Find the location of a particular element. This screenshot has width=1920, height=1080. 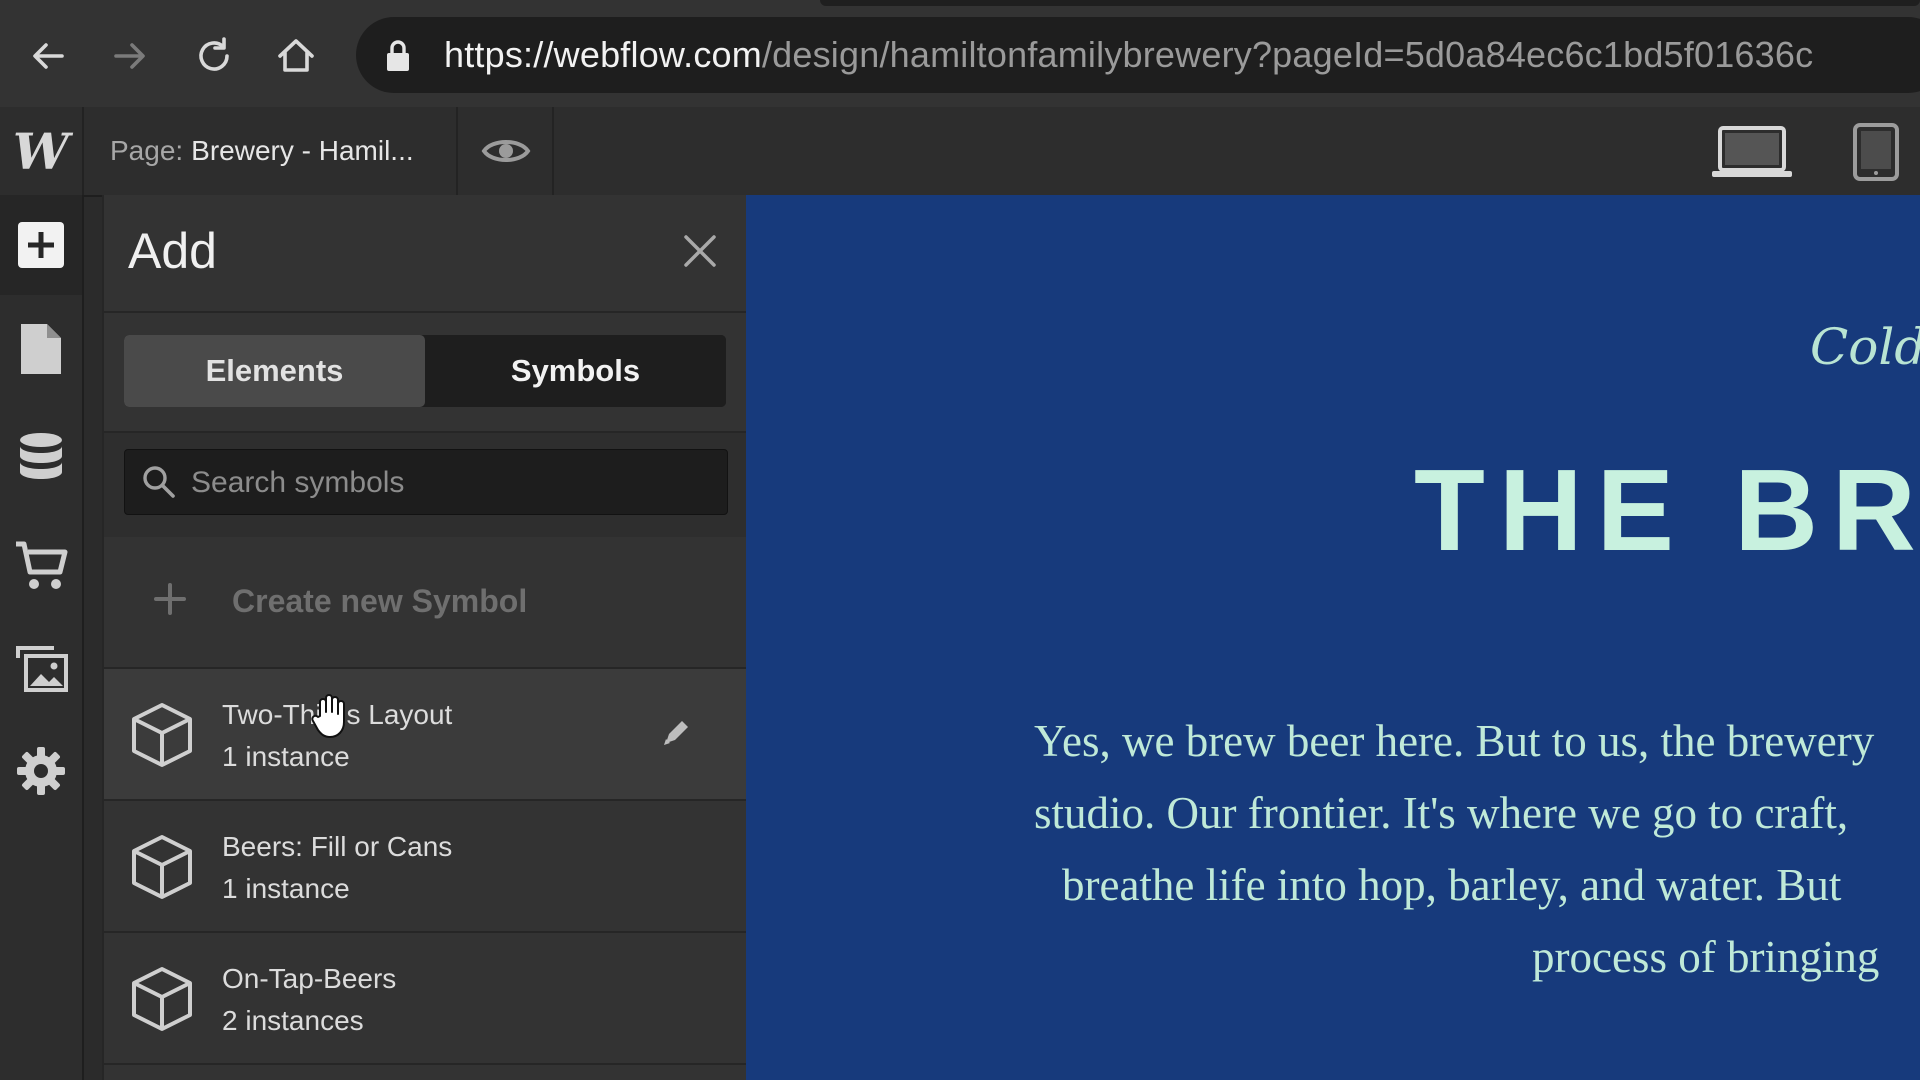

symbol-item: On-Tap-Beers 2 instances is located at coordinates (425, 997).